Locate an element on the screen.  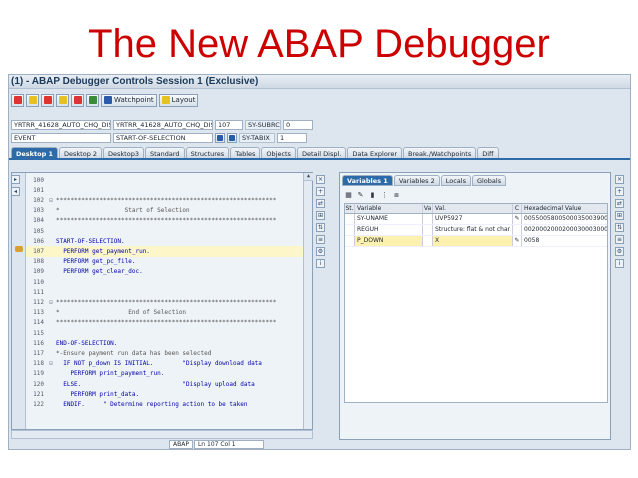
table-row: P_DOWN X ✎ 0058 is located at coordinates (476, 241).